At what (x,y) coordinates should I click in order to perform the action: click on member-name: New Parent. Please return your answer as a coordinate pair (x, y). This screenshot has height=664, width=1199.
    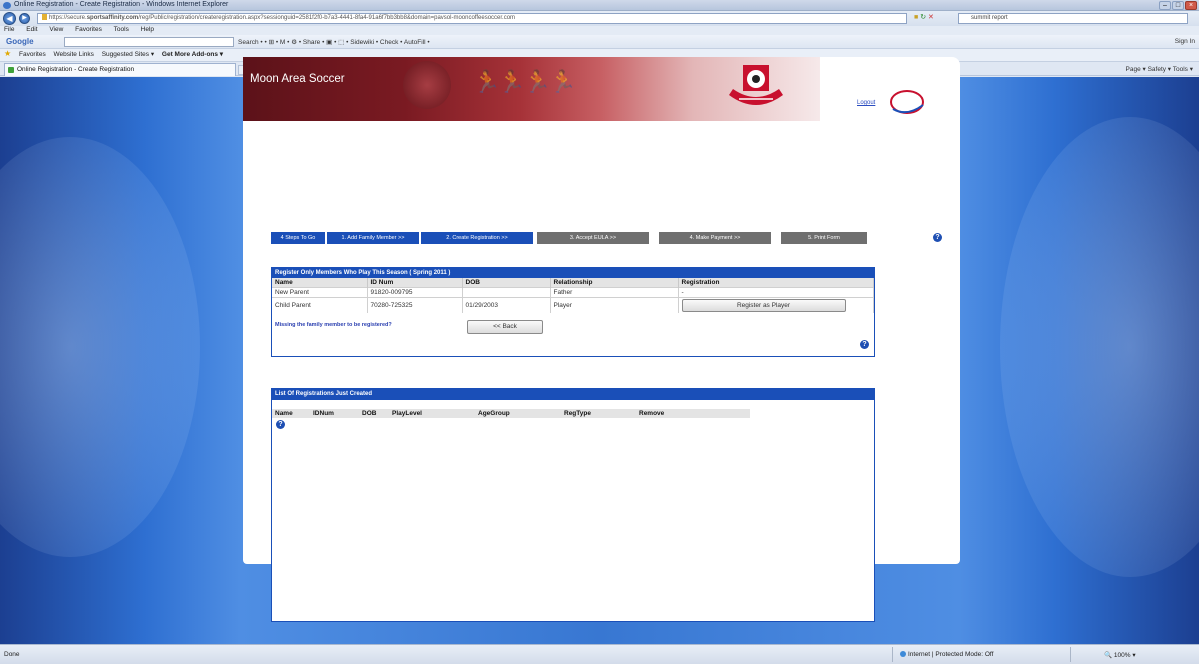
    Looking at the image, I should click on (320, 291).